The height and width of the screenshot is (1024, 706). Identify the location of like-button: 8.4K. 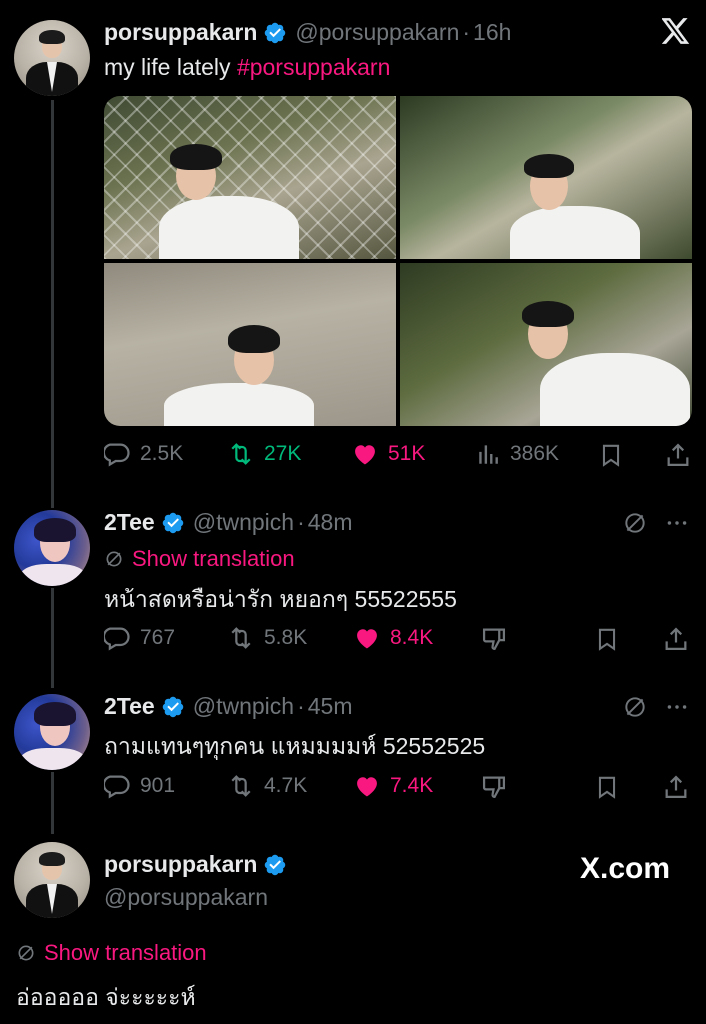
(392, 638).